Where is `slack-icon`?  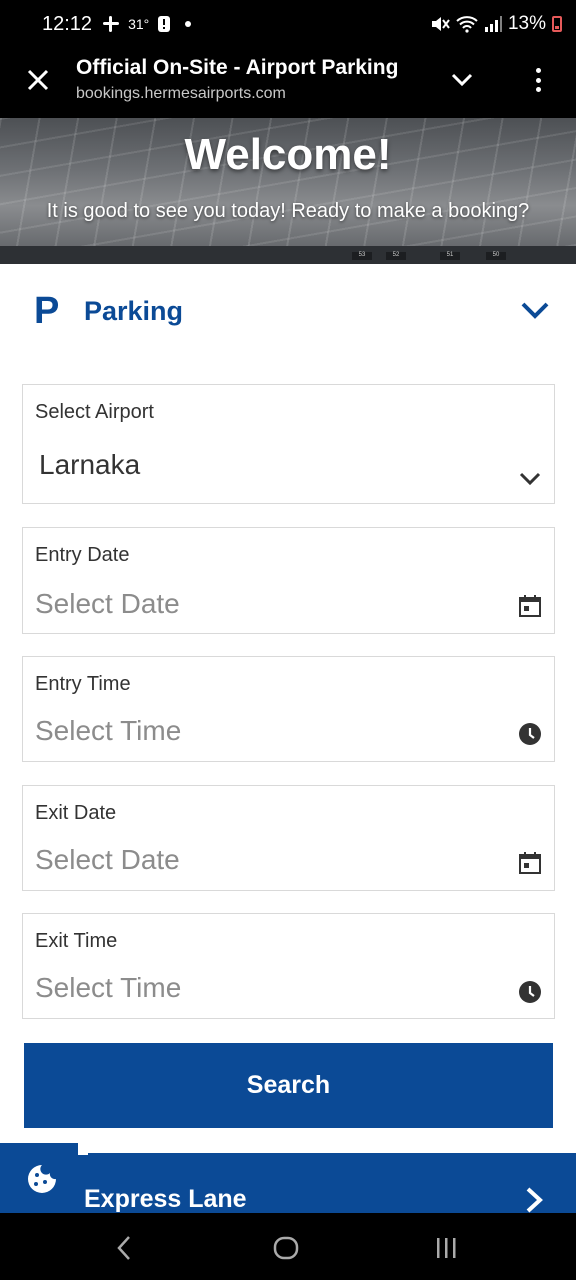 slack-icon is located at coordinates (111, 24).